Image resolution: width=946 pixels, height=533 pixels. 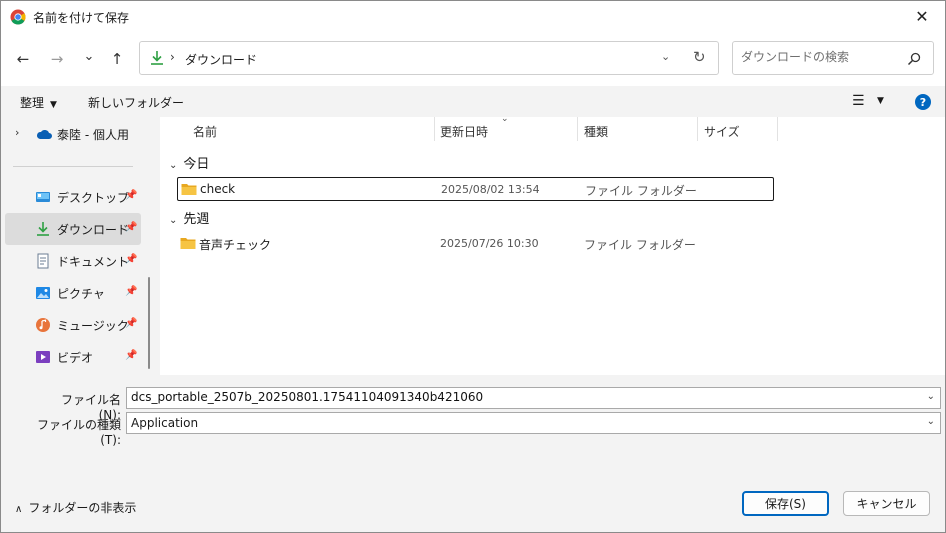 I want to click on sidebar-item-onedrive: › 泰陸 - 個人用, so click(x=73, y=134).